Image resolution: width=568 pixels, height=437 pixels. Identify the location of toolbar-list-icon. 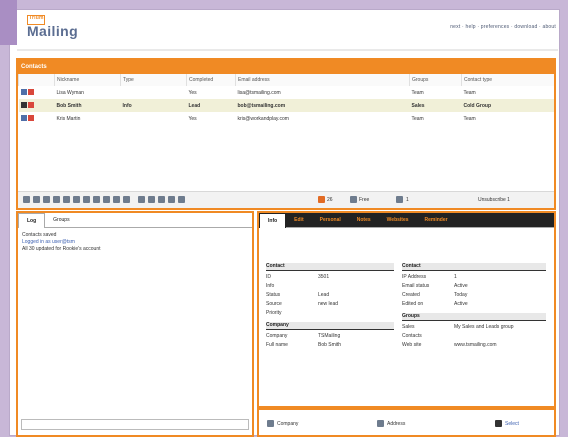
(96, 199).